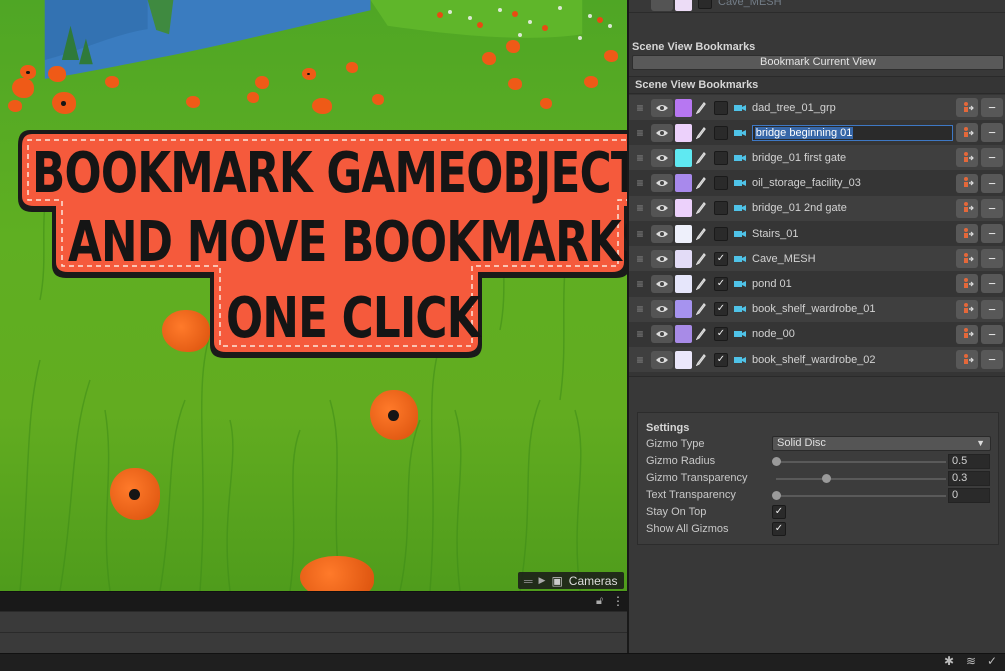 This screenshot has width=1005, height=671. What do you see at coordinates (971, 661) in the screenshot?
I see `layers-icon: ≋` at bounding box center [971, 661].